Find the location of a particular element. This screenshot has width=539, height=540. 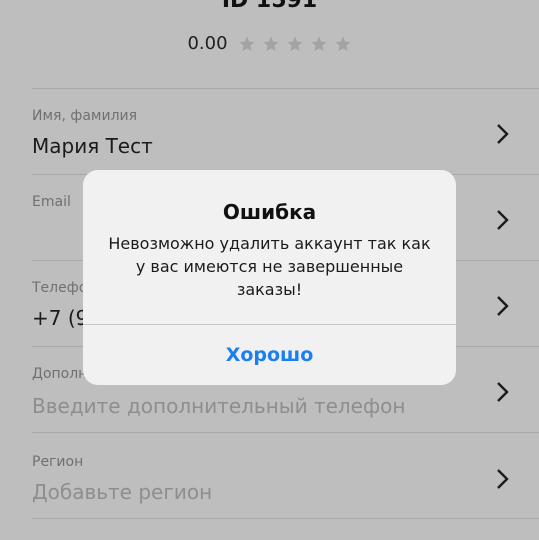

email-field-label: Email is located at coordinates (51, 202).